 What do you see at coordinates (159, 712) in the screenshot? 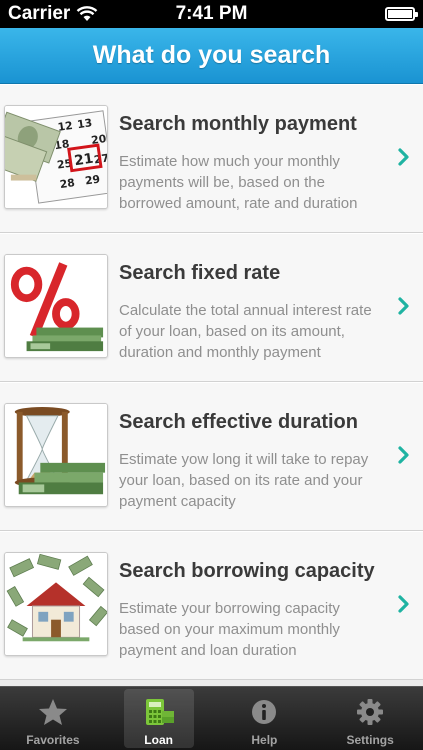
I see `calculator-icon` at bounding box center [159, 712].